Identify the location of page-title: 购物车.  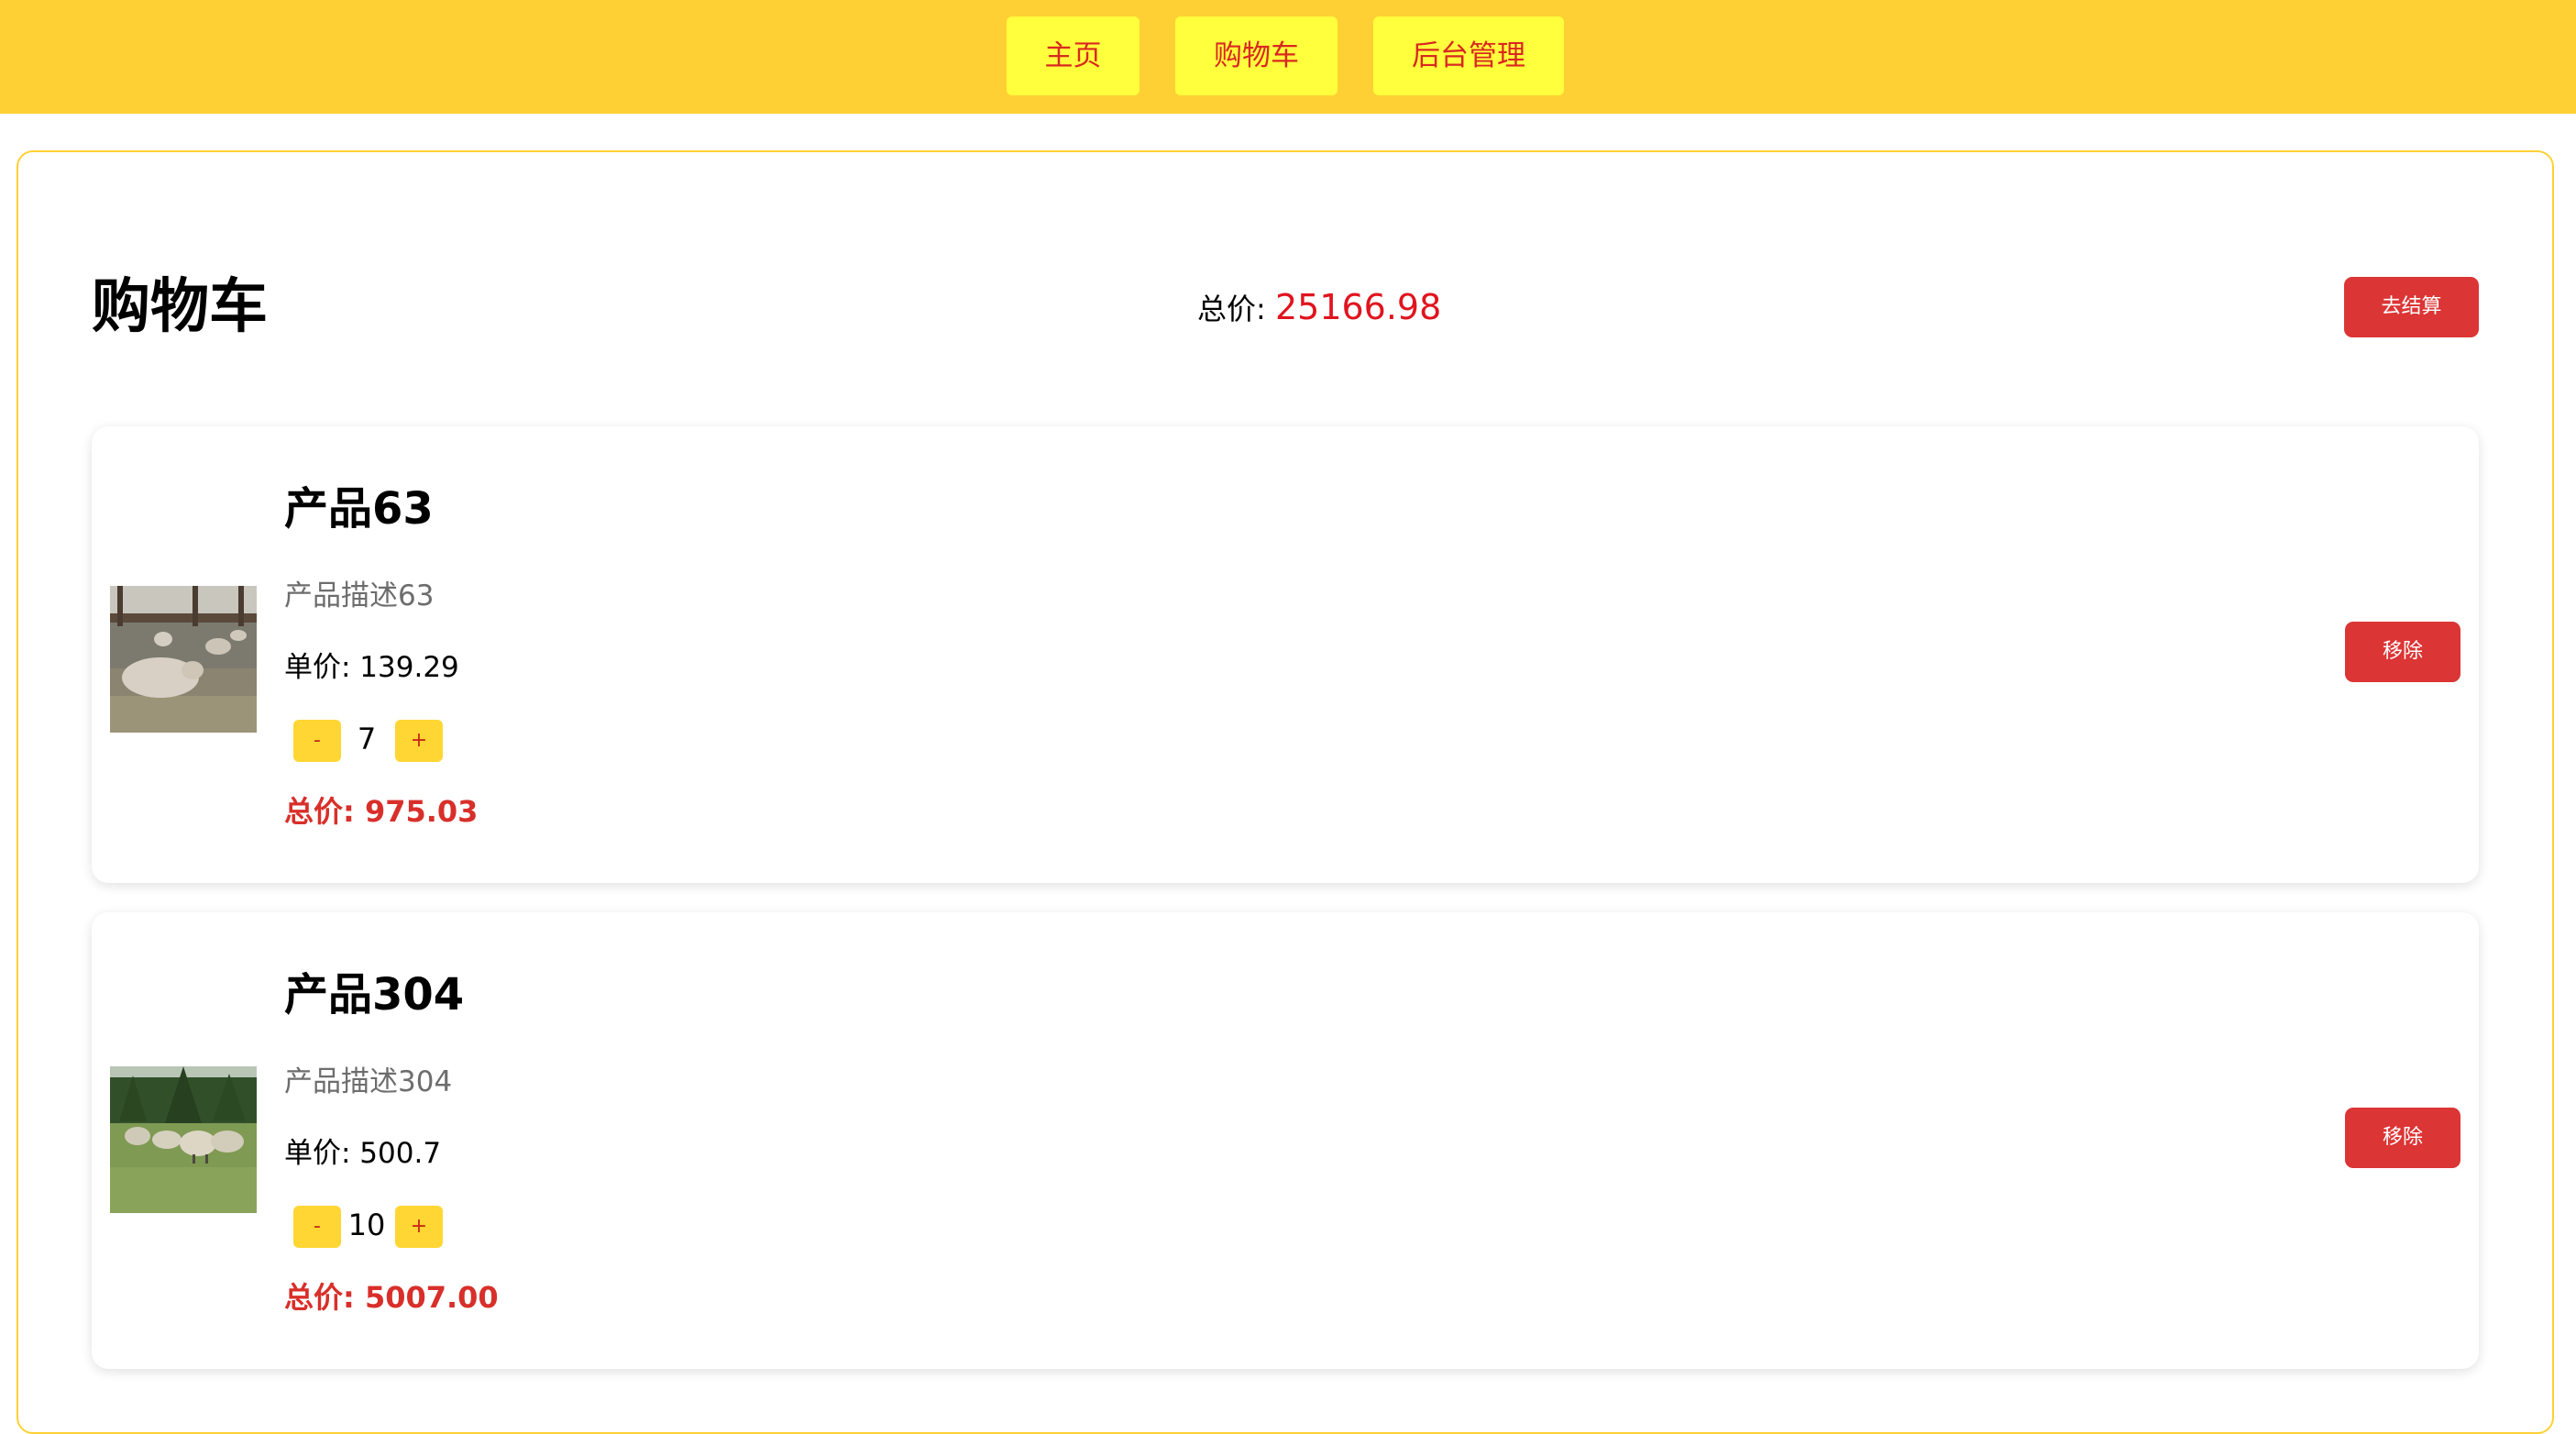
(180, 307).